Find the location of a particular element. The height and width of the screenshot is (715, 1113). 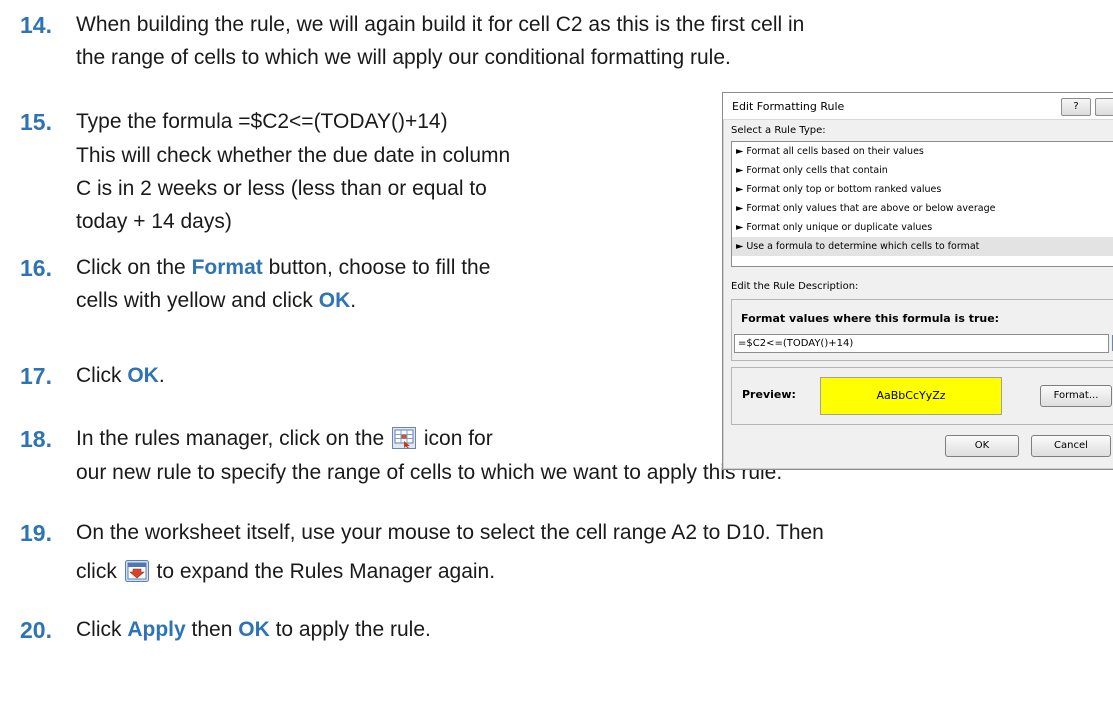

ok-button: OK is located at coordinates (982, 446).